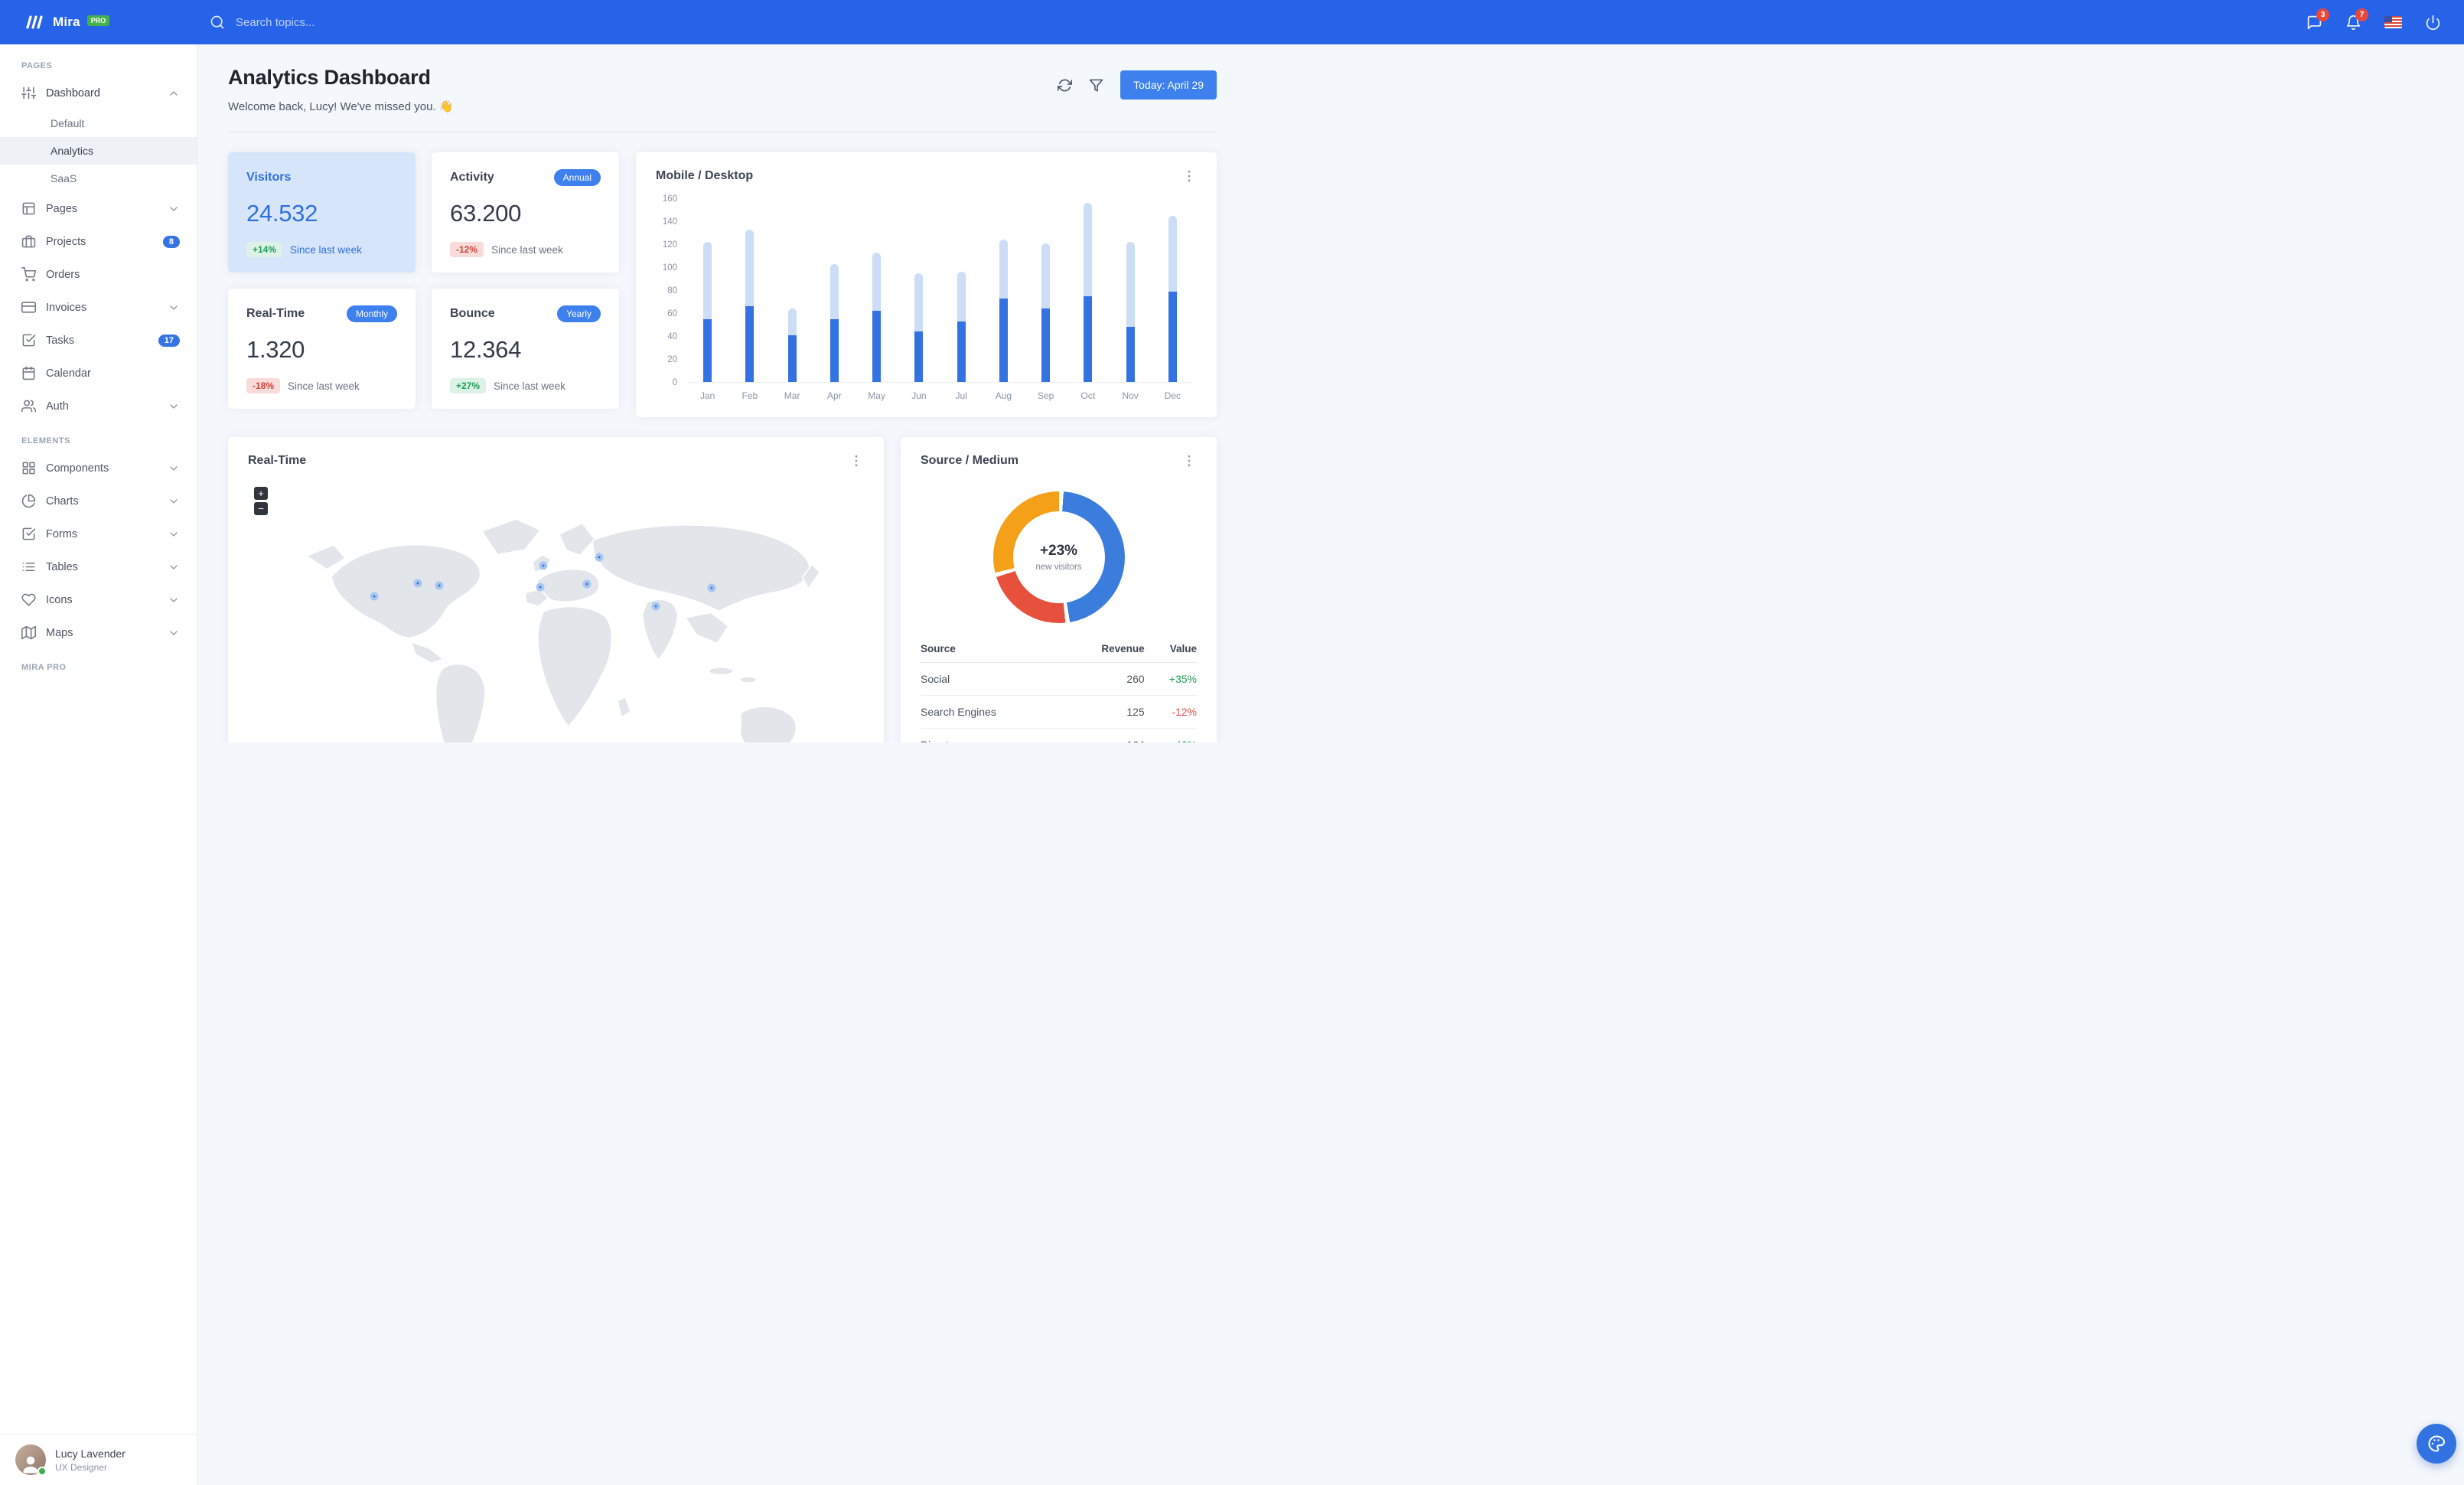 The height and width of the screenshot is (1485, 2464). Describe the element at coordinates (29, 307) in the screenshot. I see `credit-card-icon` at that location.